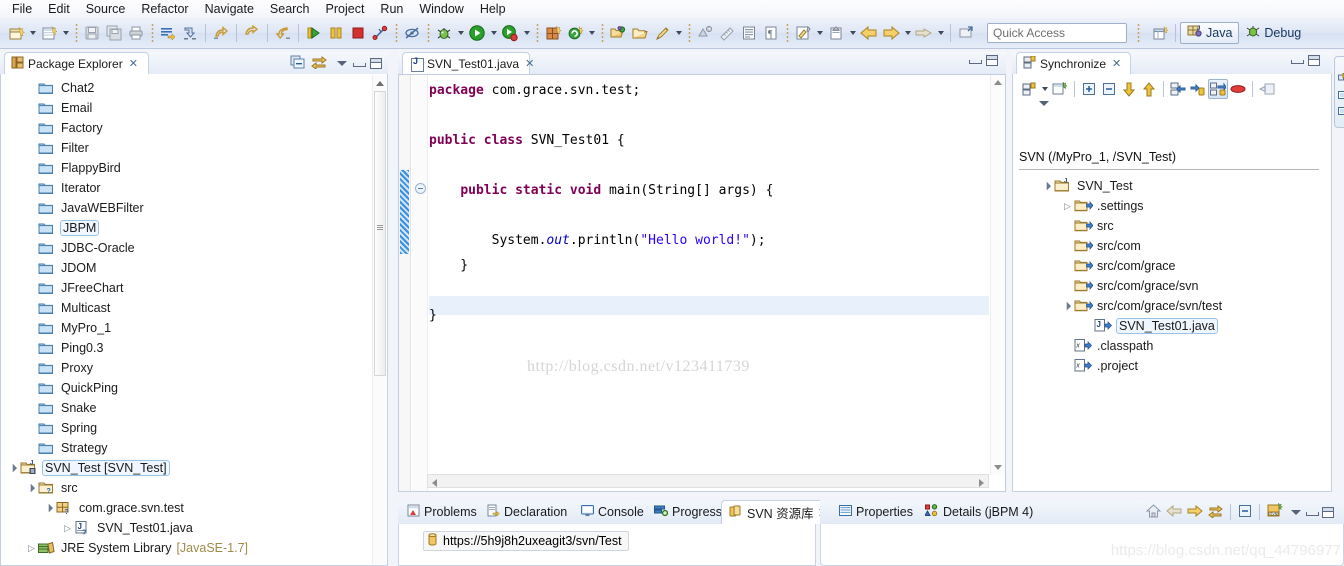 The image size is (1344, 566). Describe the element at coordinates (618, 33) in the screenshot. I see `open-type-icon` at that location.